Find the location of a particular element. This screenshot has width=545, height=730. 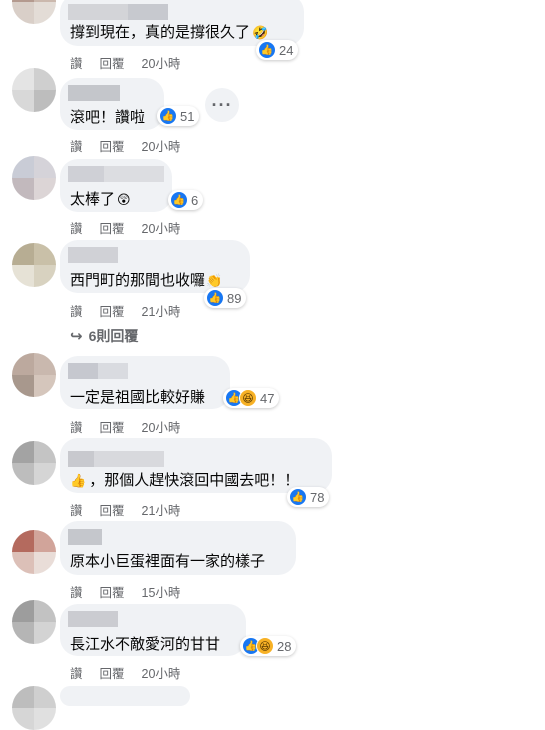

clap-emoji: 👏 is located at coordinates (214, 280).